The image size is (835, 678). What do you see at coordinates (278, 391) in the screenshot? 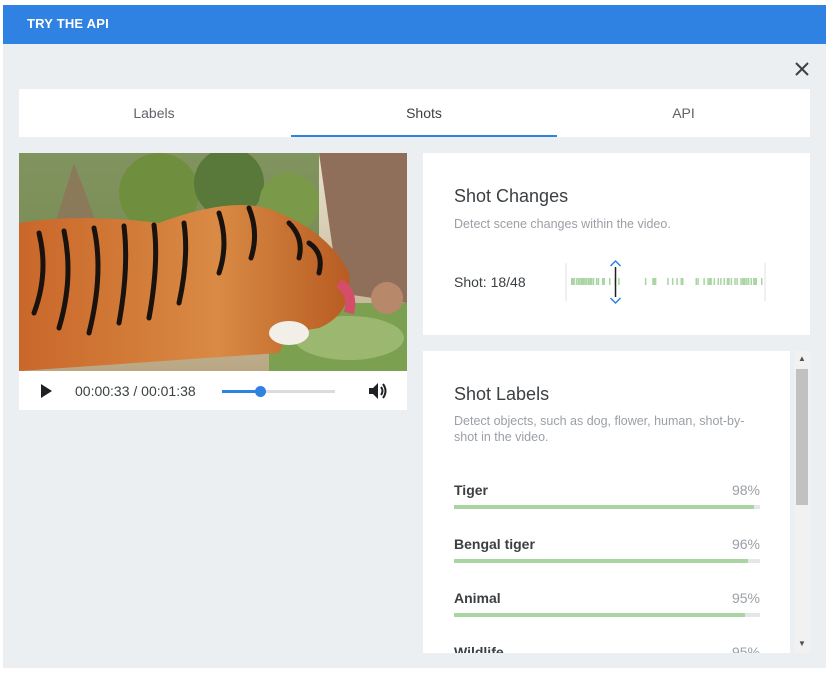
I see `seek-bar` at bounding box center [278, 391].